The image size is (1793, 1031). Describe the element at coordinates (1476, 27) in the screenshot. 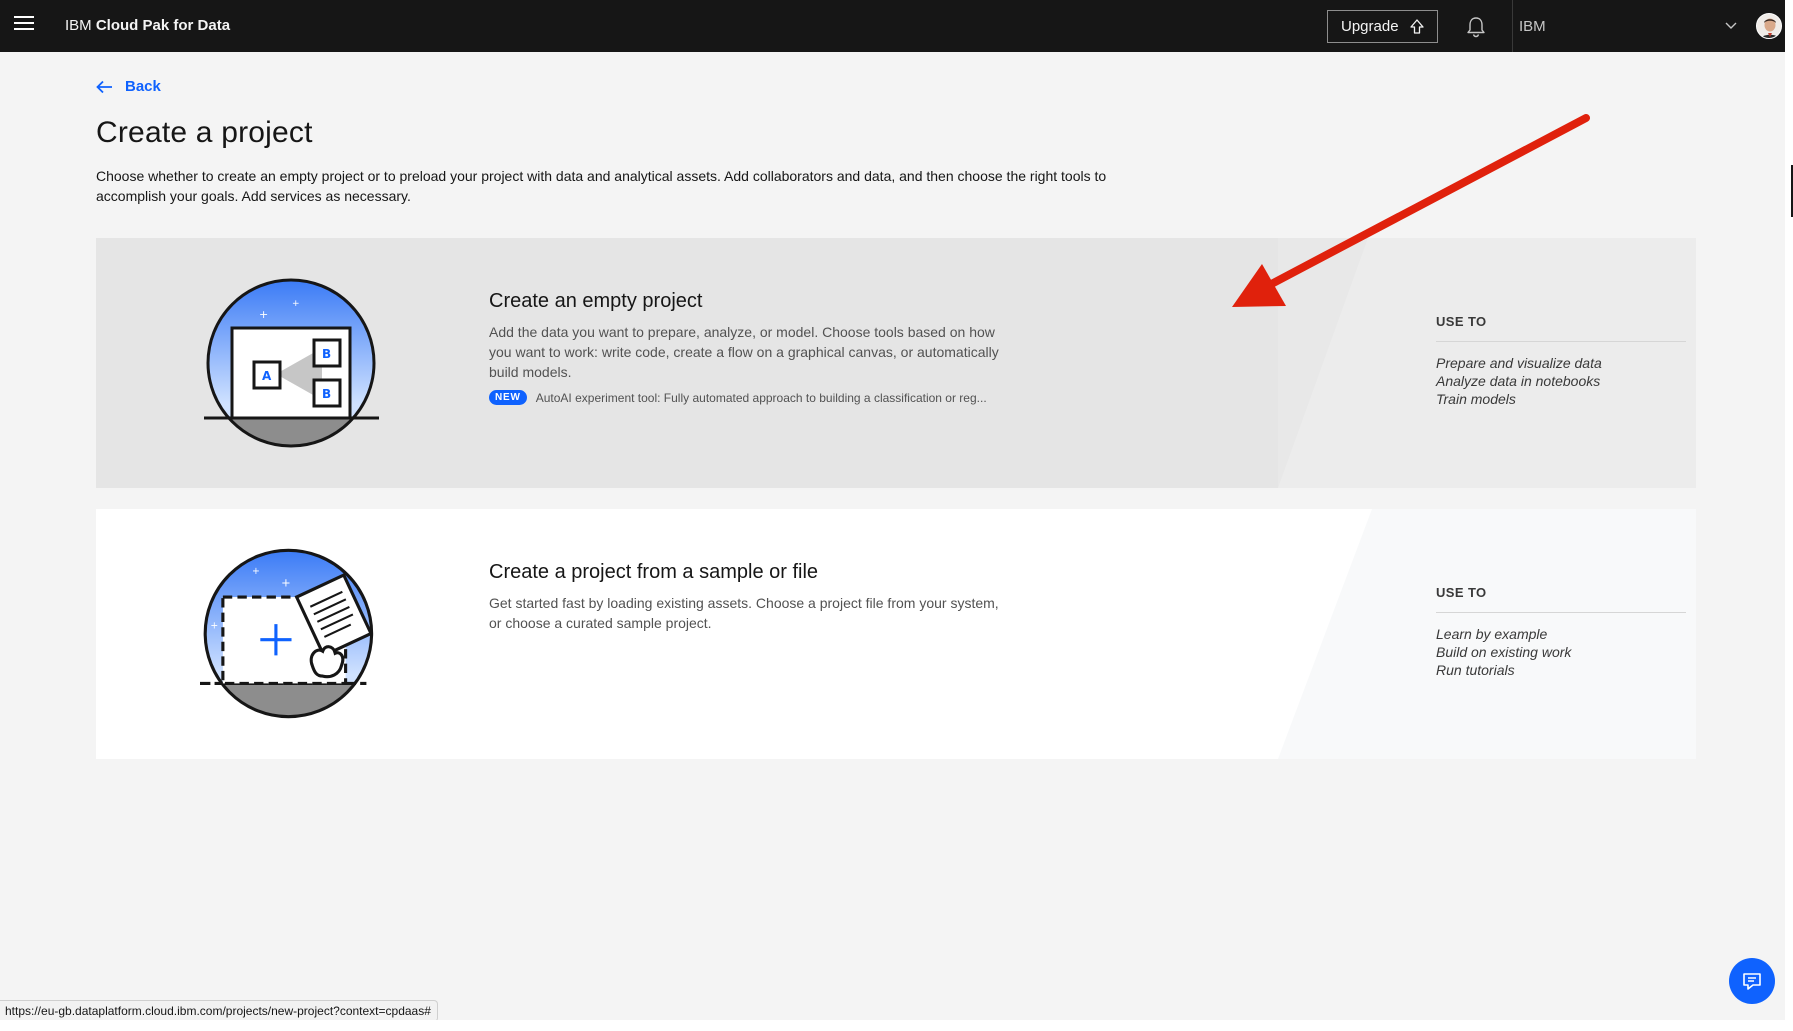

I see `notification-bell-icon` at that location.